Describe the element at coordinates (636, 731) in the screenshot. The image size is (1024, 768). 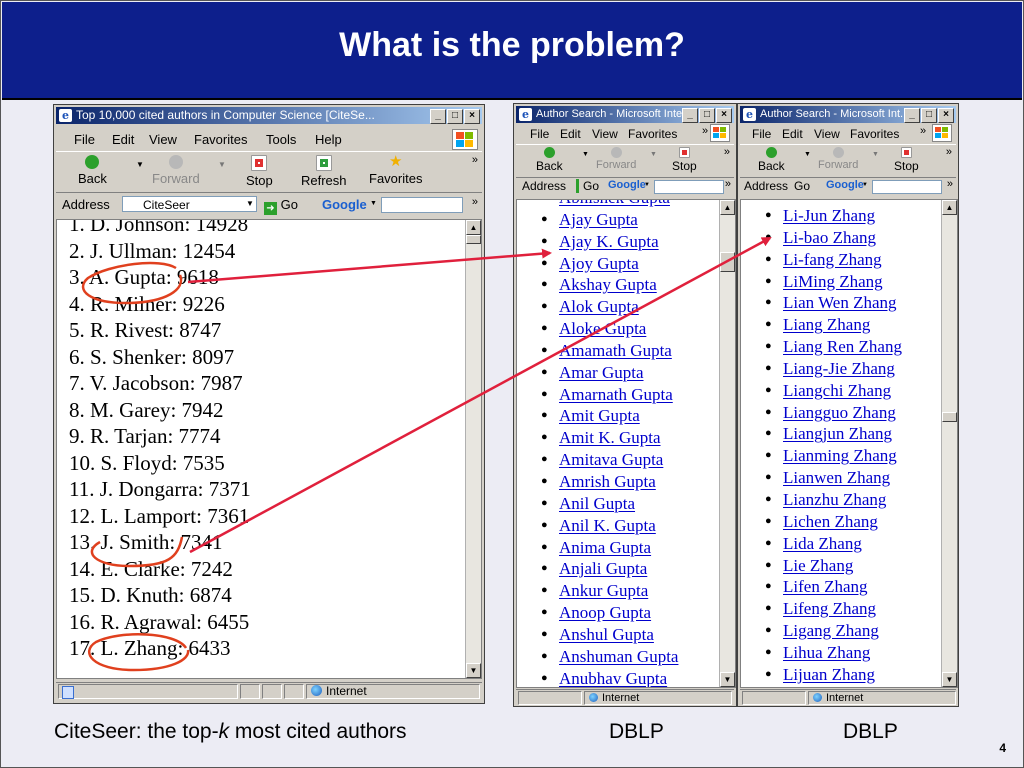
I see `caption-dblp-gupta: DBLP` at that location.